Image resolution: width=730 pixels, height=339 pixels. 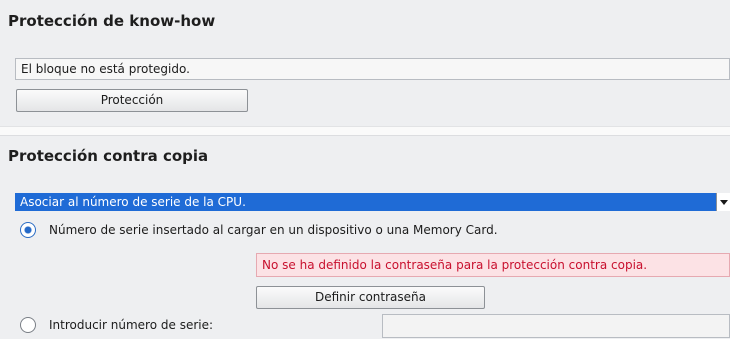 What do you see at coordinates (365, 202) in the screenshot?
I see `copy-protection-select: Asociar al número de serie de la CPU.` at bounding box center [365, 202].